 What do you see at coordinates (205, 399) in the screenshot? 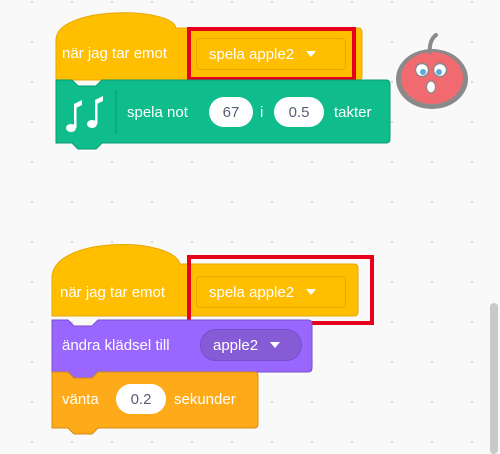
I see `seconds-label: sekunder` at bounding box center [205, 399].